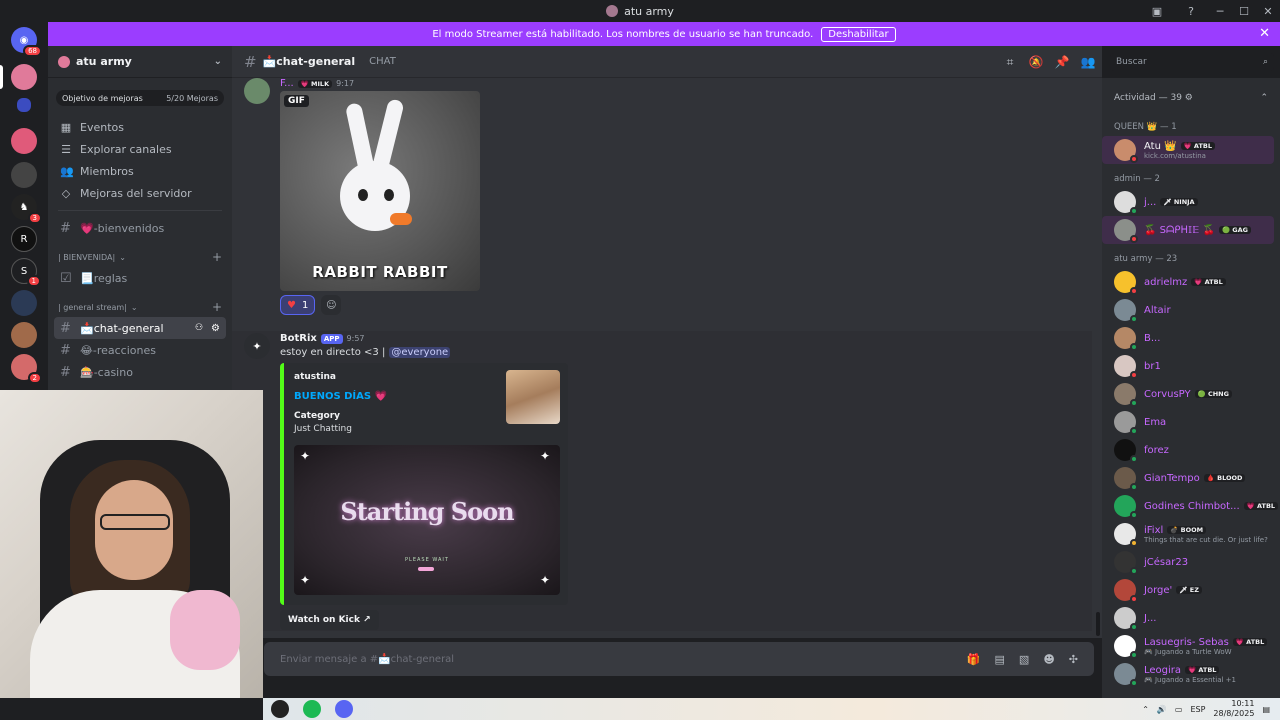 Image resolution: width=1280 pixels, height=720 pixels. What do you see at coordinates (140, 228) in the screenshot?
I see `channel-bienvenidos: # 💗-bienvenidos` at bounding box center [140, 228].